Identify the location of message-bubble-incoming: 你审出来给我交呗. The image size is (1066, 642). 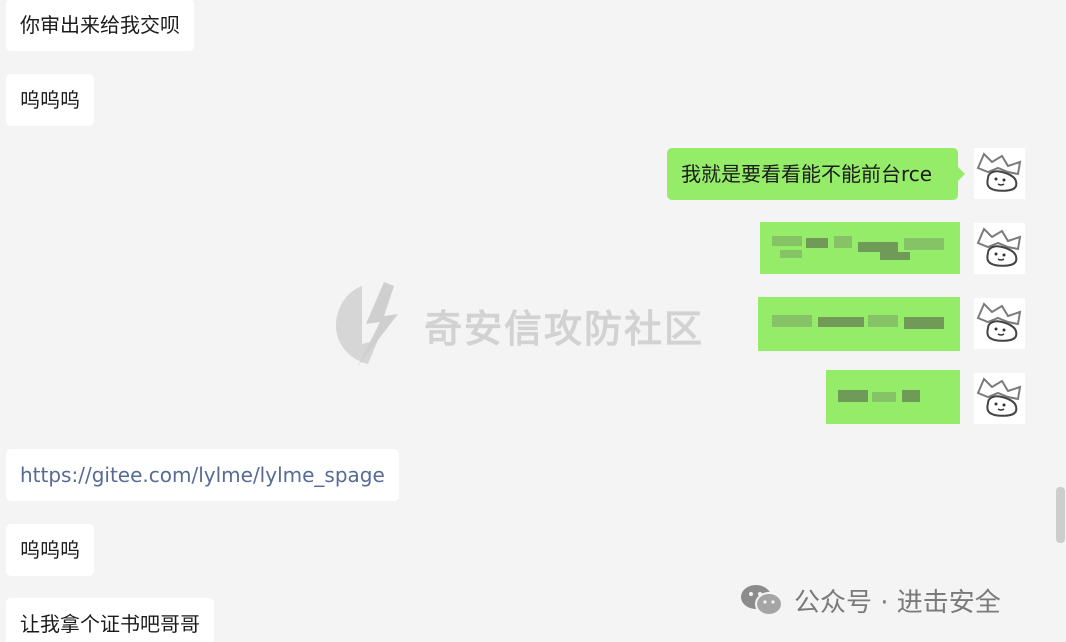
(100, 25).